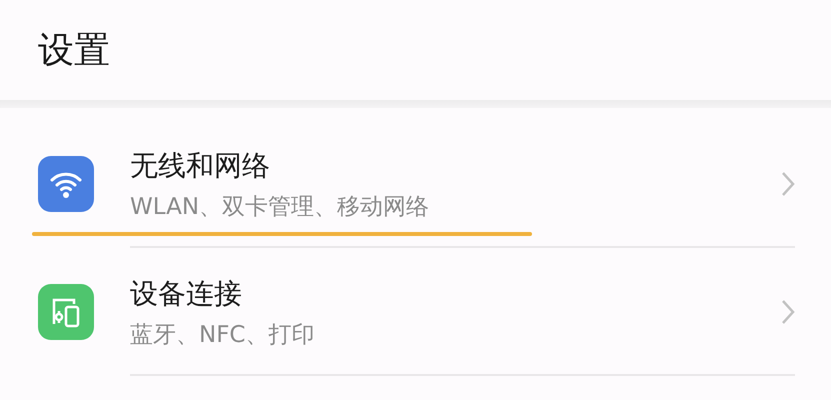 Image resolution: width=831 pixels, height=400 pixels. What do you see at coordinates (222, 335) in the screenshot?
I see `item-subtitle: 蓝牙、NFC、打印` at bounding box center [222, 335].